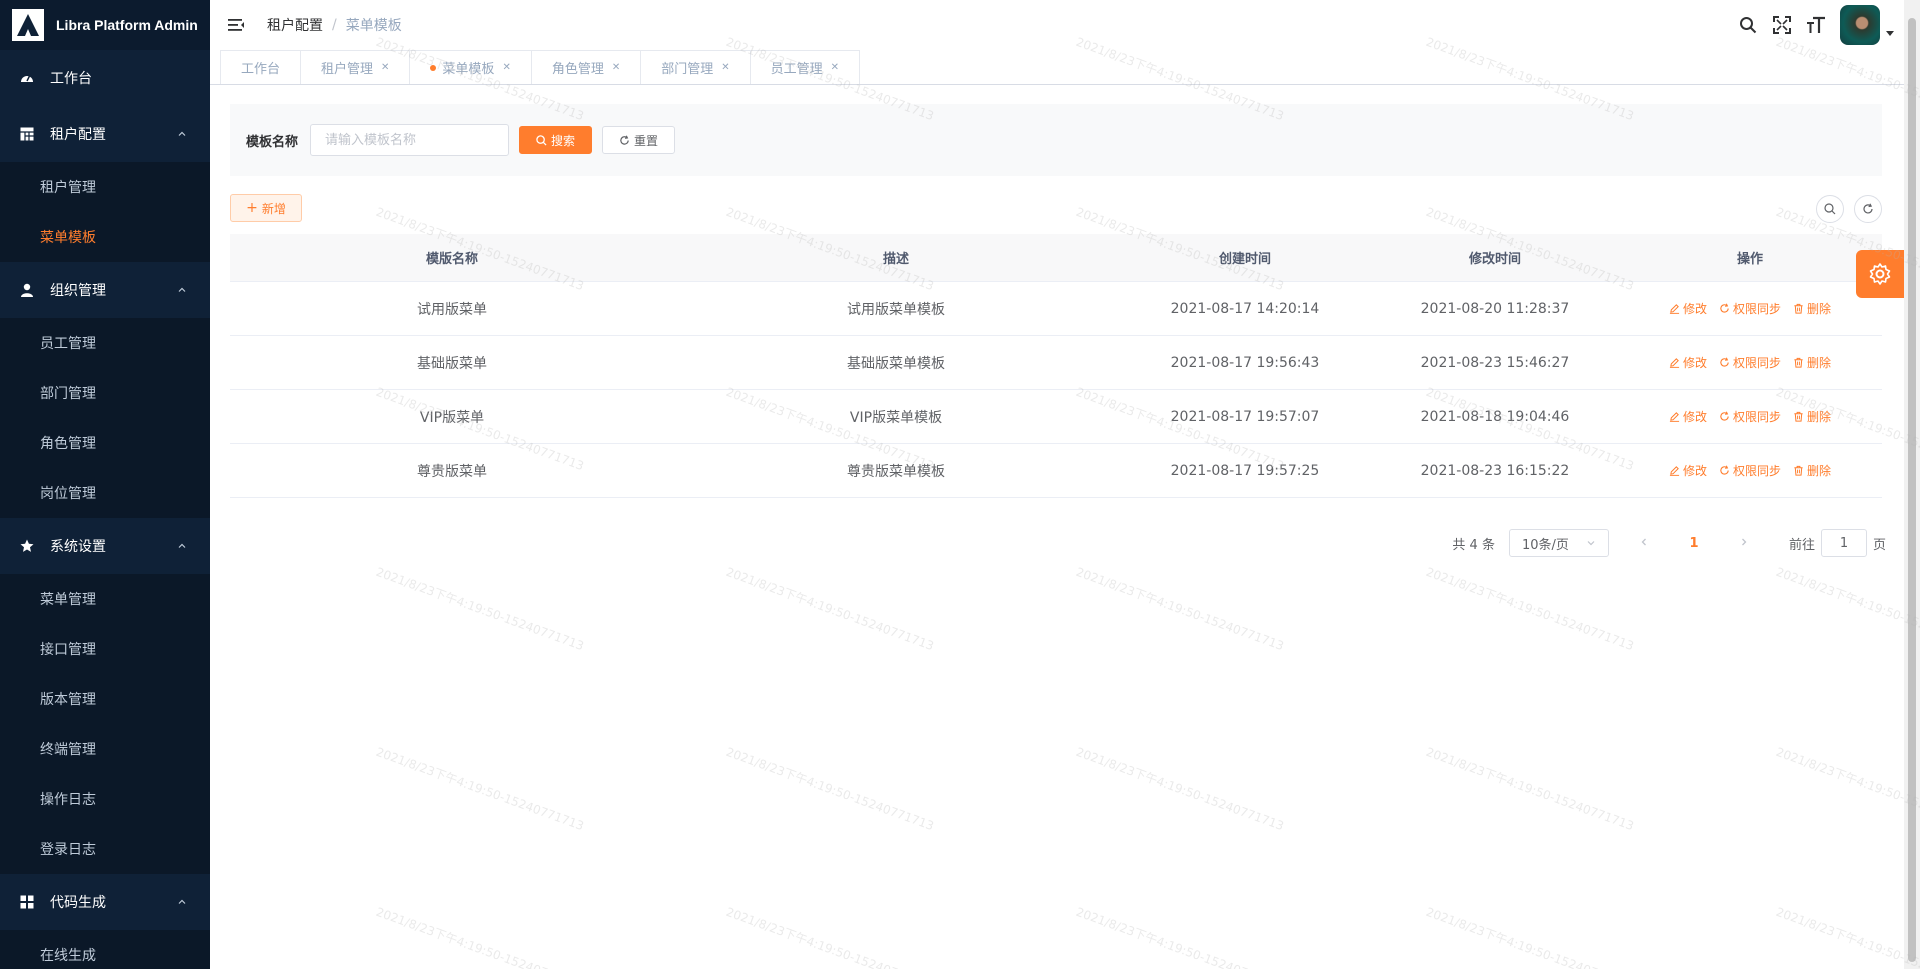 The width and height of the screenshot is (1920, 969). Describe the element at coordinates (105, 134) in the screenshot. I see `menu-item-grid: 租户配置` at that location.